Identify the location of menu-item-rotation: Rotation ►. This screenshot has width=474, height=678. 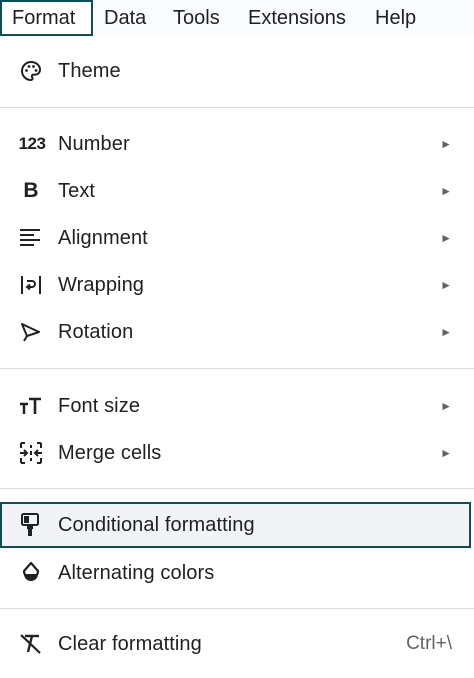
(237, 332).